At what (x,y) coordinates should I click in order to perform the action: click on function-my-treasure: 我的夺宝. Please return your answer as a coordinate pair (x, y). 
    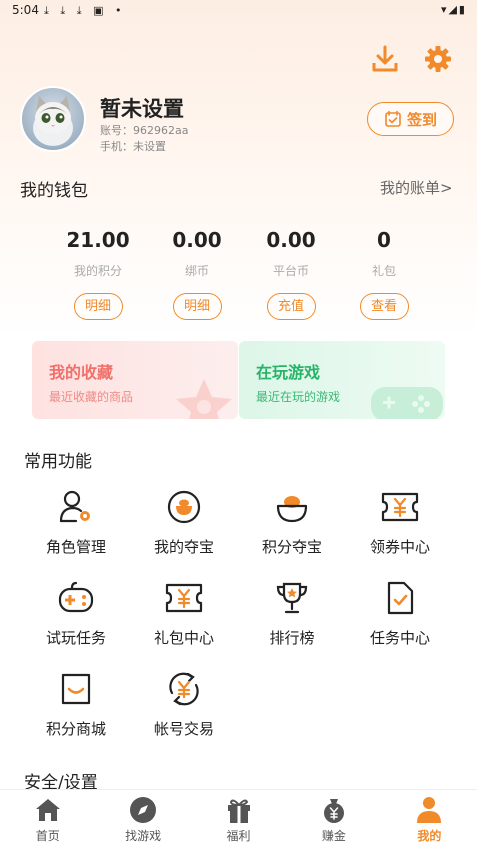
    Looking at the image, I should click on (184, 522).